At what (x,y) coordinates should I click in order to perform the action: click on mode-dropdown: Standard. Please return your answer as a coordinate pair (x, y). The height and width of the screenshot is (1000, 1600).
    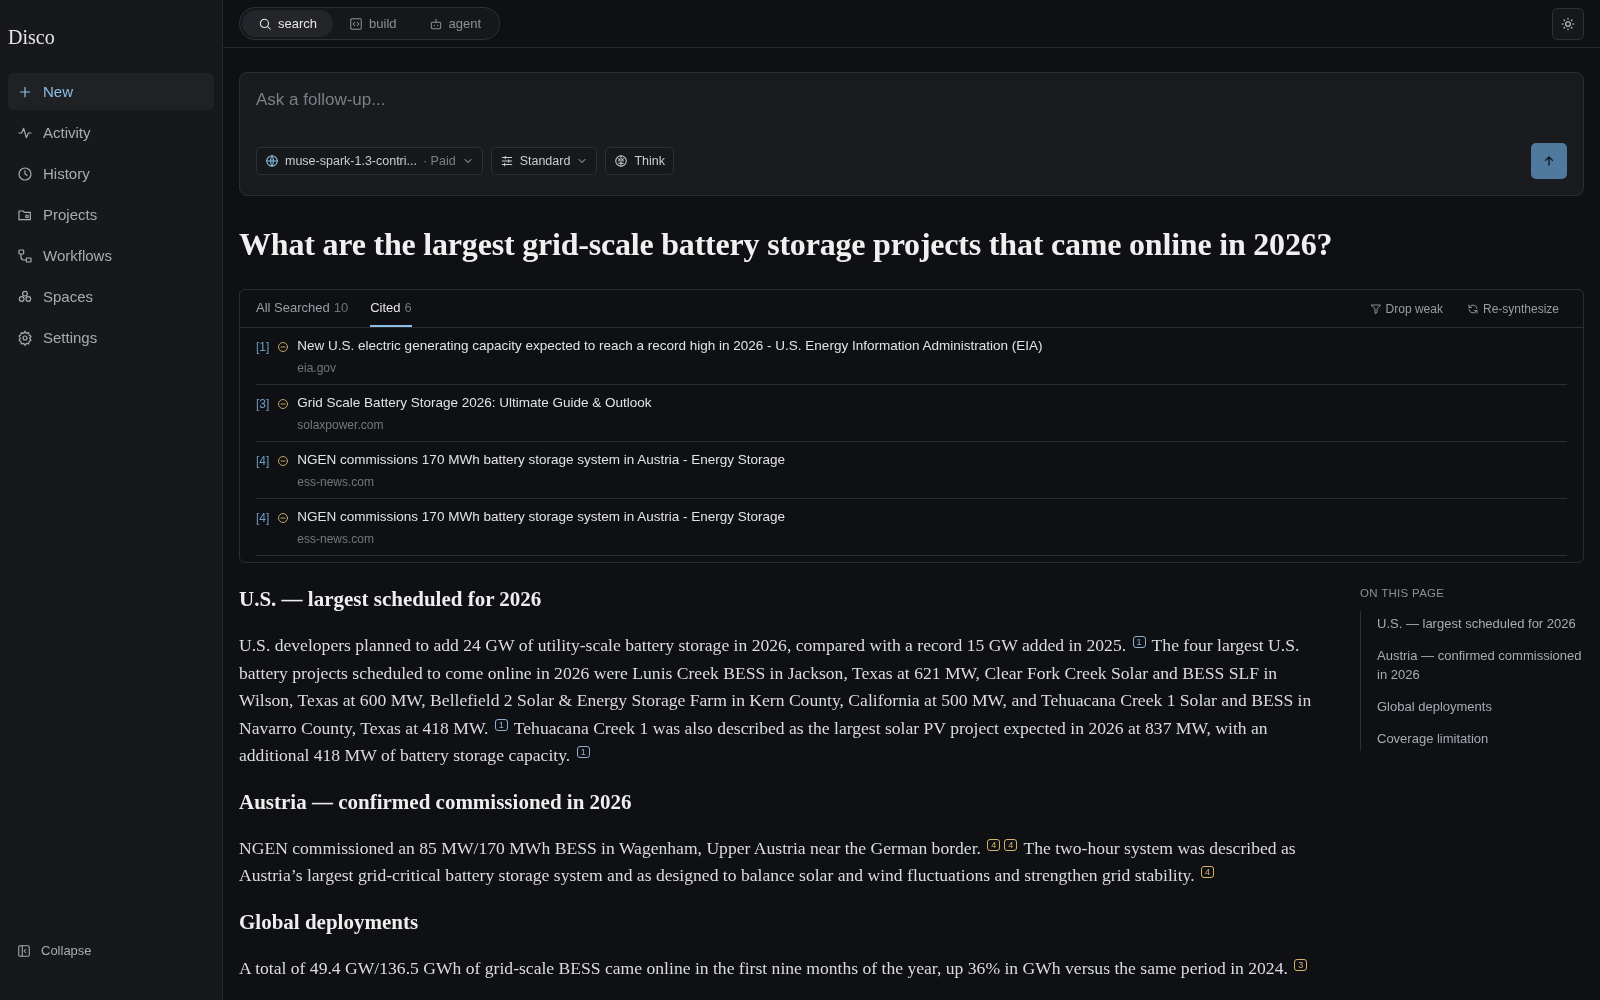
    Looking at the image, I should click on (544, 161).